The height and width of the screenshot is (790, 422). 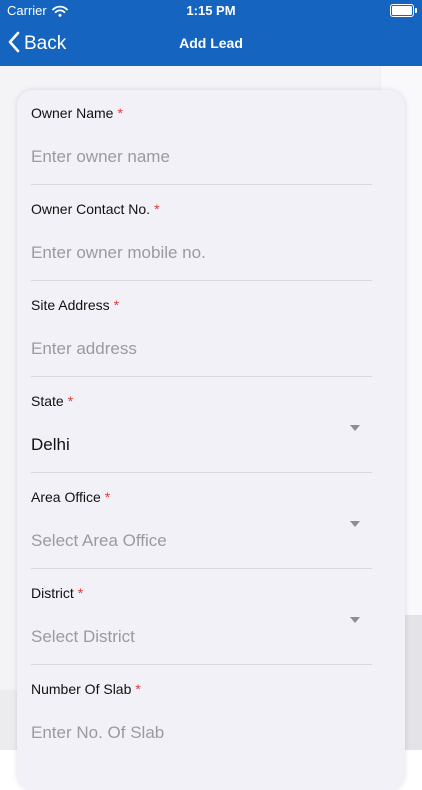 I want to click on nav-bar: Back Add Lead, so click(x=211, y=44).